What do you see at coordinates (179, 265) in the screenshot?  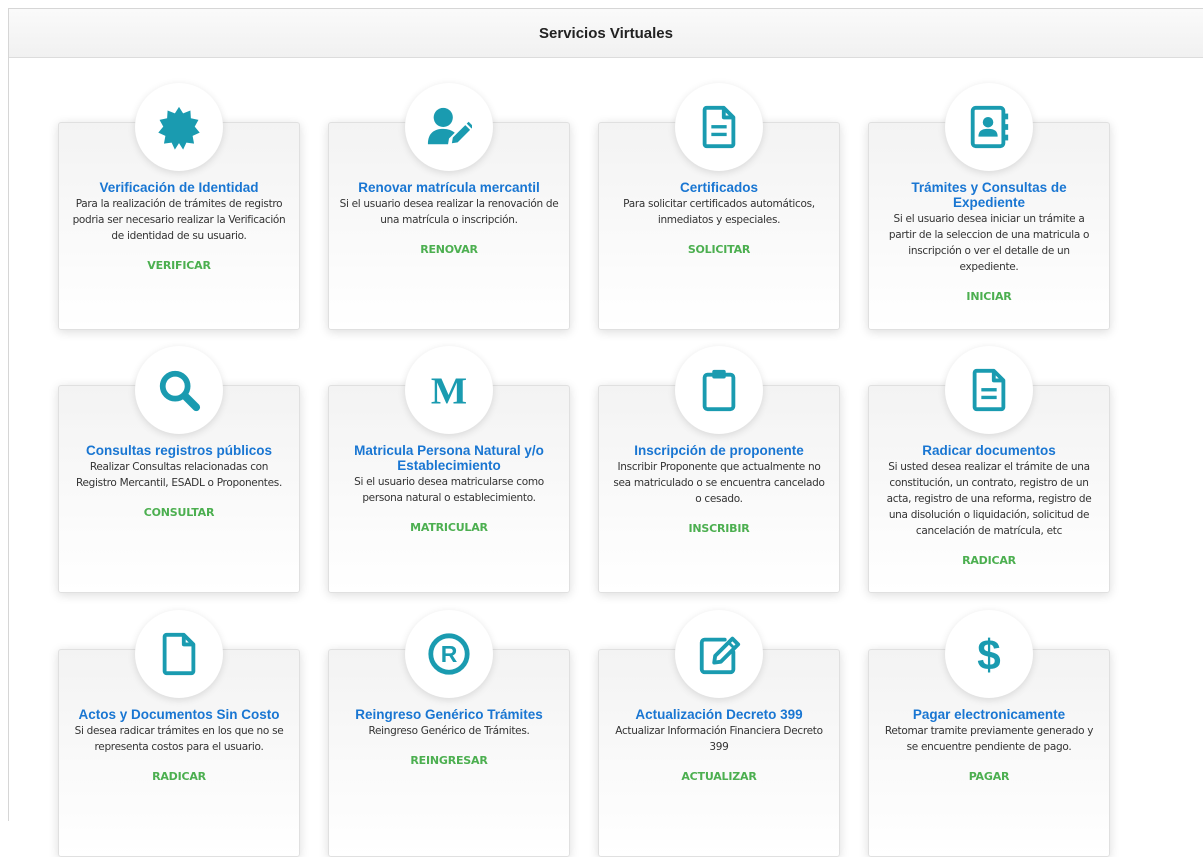 I see `verificar-link: VERIFICAR` at bounding box center [179, 265].